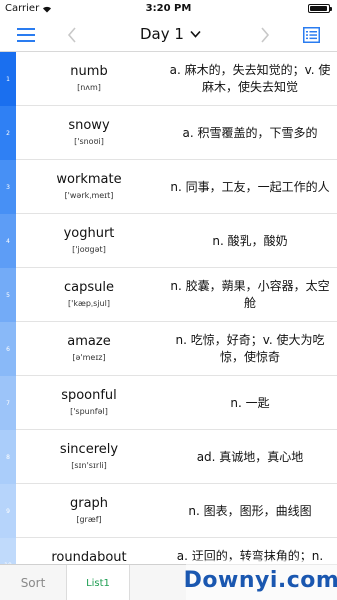 The width and height of the screenshot is (337, 600). What do you see at coordinates (89, 87) in the screenshot?
I see `word-phonetic: [nʌm]` at bounding box center [89, 87].